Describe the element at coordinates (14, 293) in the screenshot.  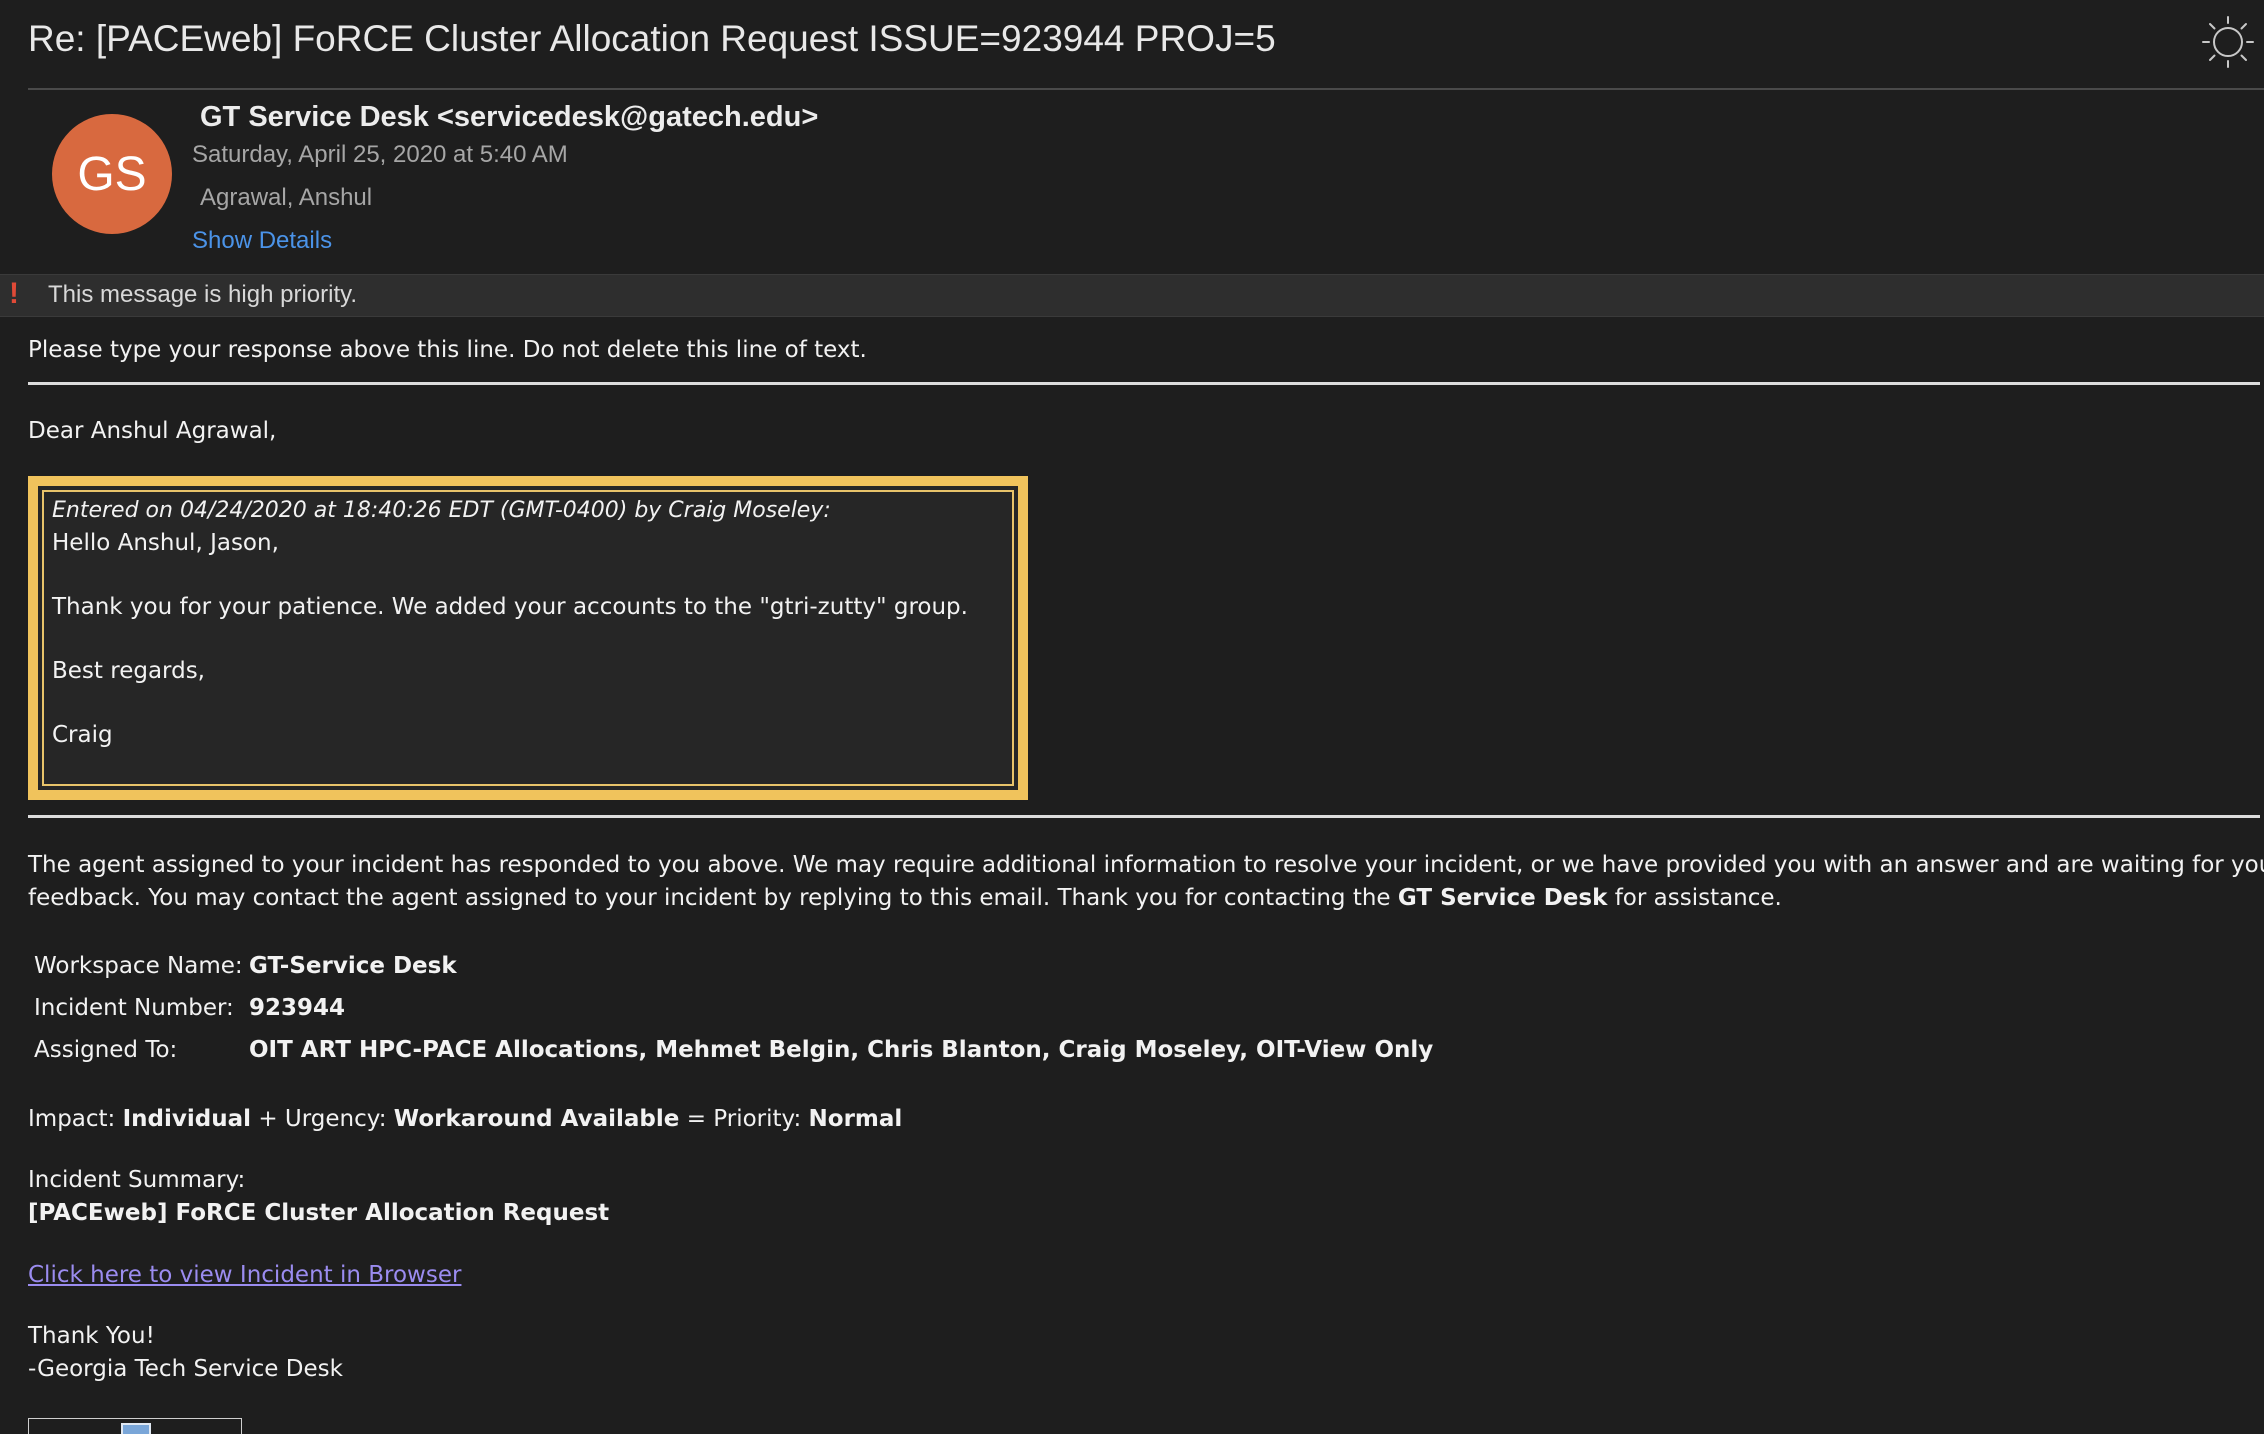
I see `exclamation-icon: !` at that location.